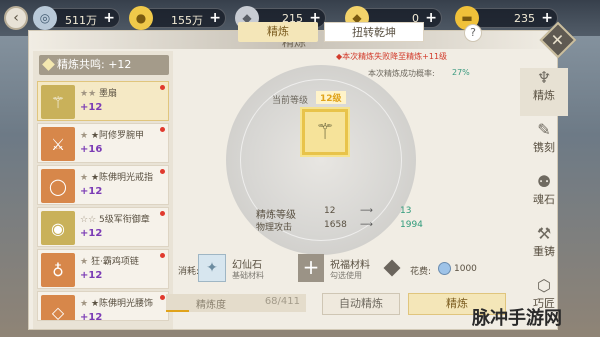 This screenshot has height=337, width=600. I want to click on equipment-item: ◯ ★ ★陈佛明光戒指 +12, so click(103, 185).